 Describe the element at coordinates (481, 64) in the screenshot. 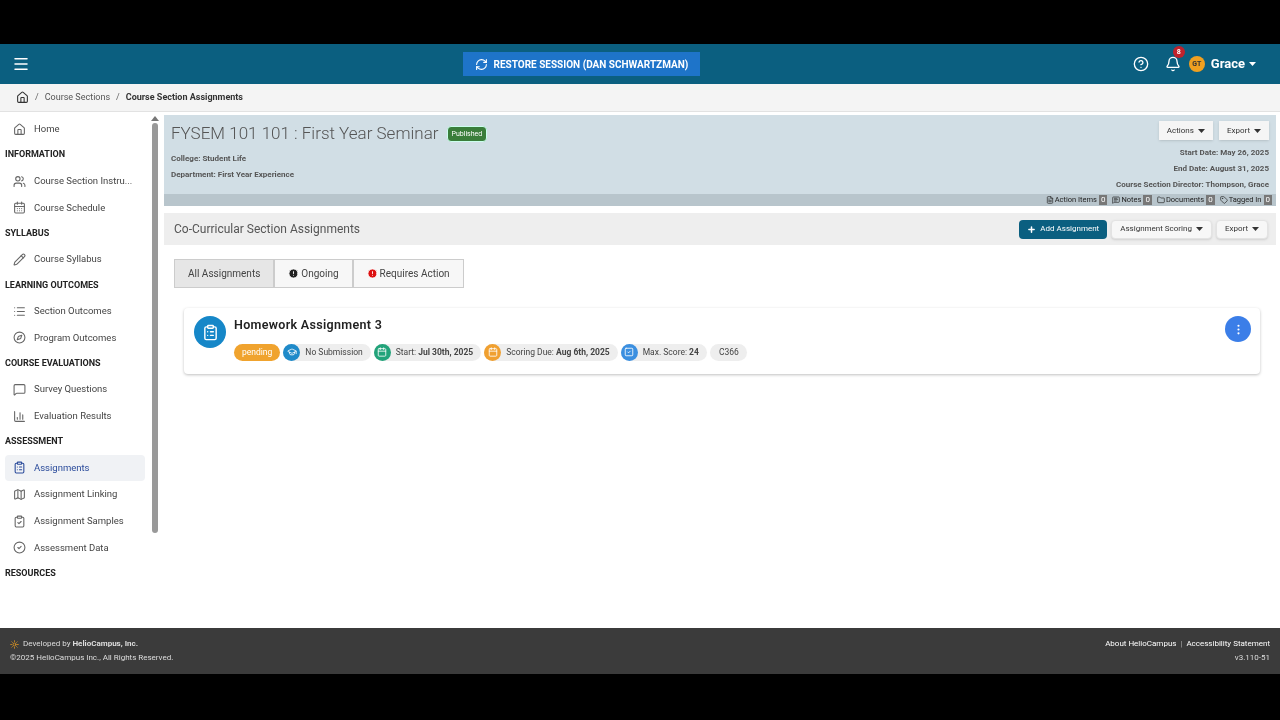

I see `refresh-icon` at that location.